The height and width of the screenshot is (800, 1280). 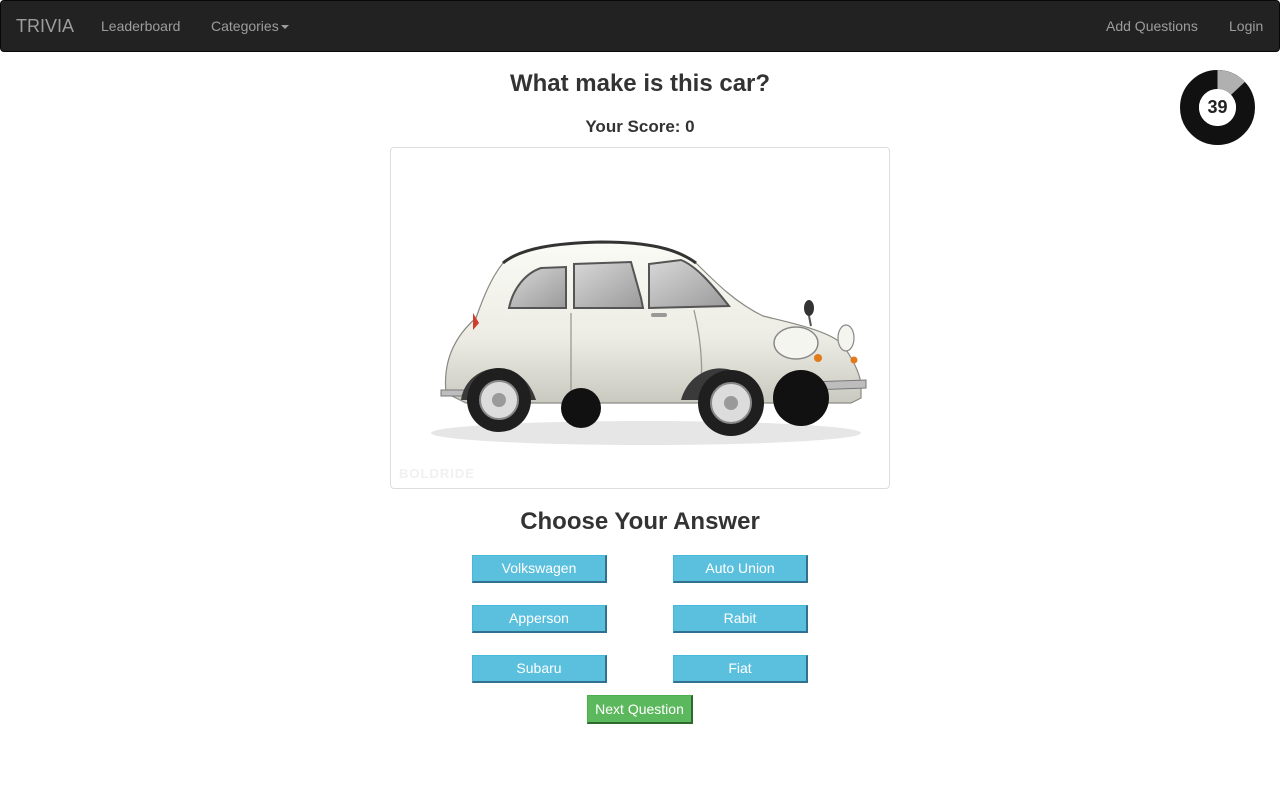 What do you see at coordinates (649, 342) in the screenshot?
I see `car-image-icon` at bounding box center [649, 342].